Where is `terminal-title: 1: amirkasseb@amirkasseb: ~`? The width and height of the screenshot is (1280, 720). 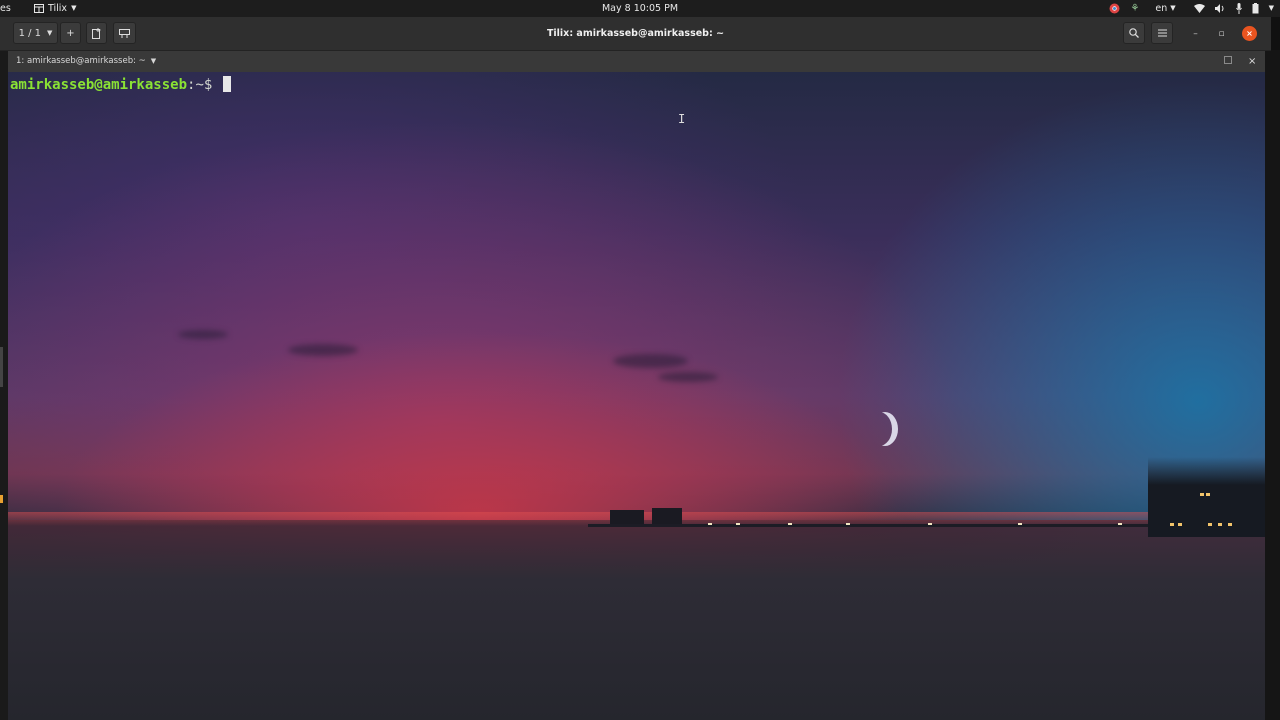
terminal-title: 1: amirkasseb@amirkasseb: ~ is located at coordinates (81, 61).